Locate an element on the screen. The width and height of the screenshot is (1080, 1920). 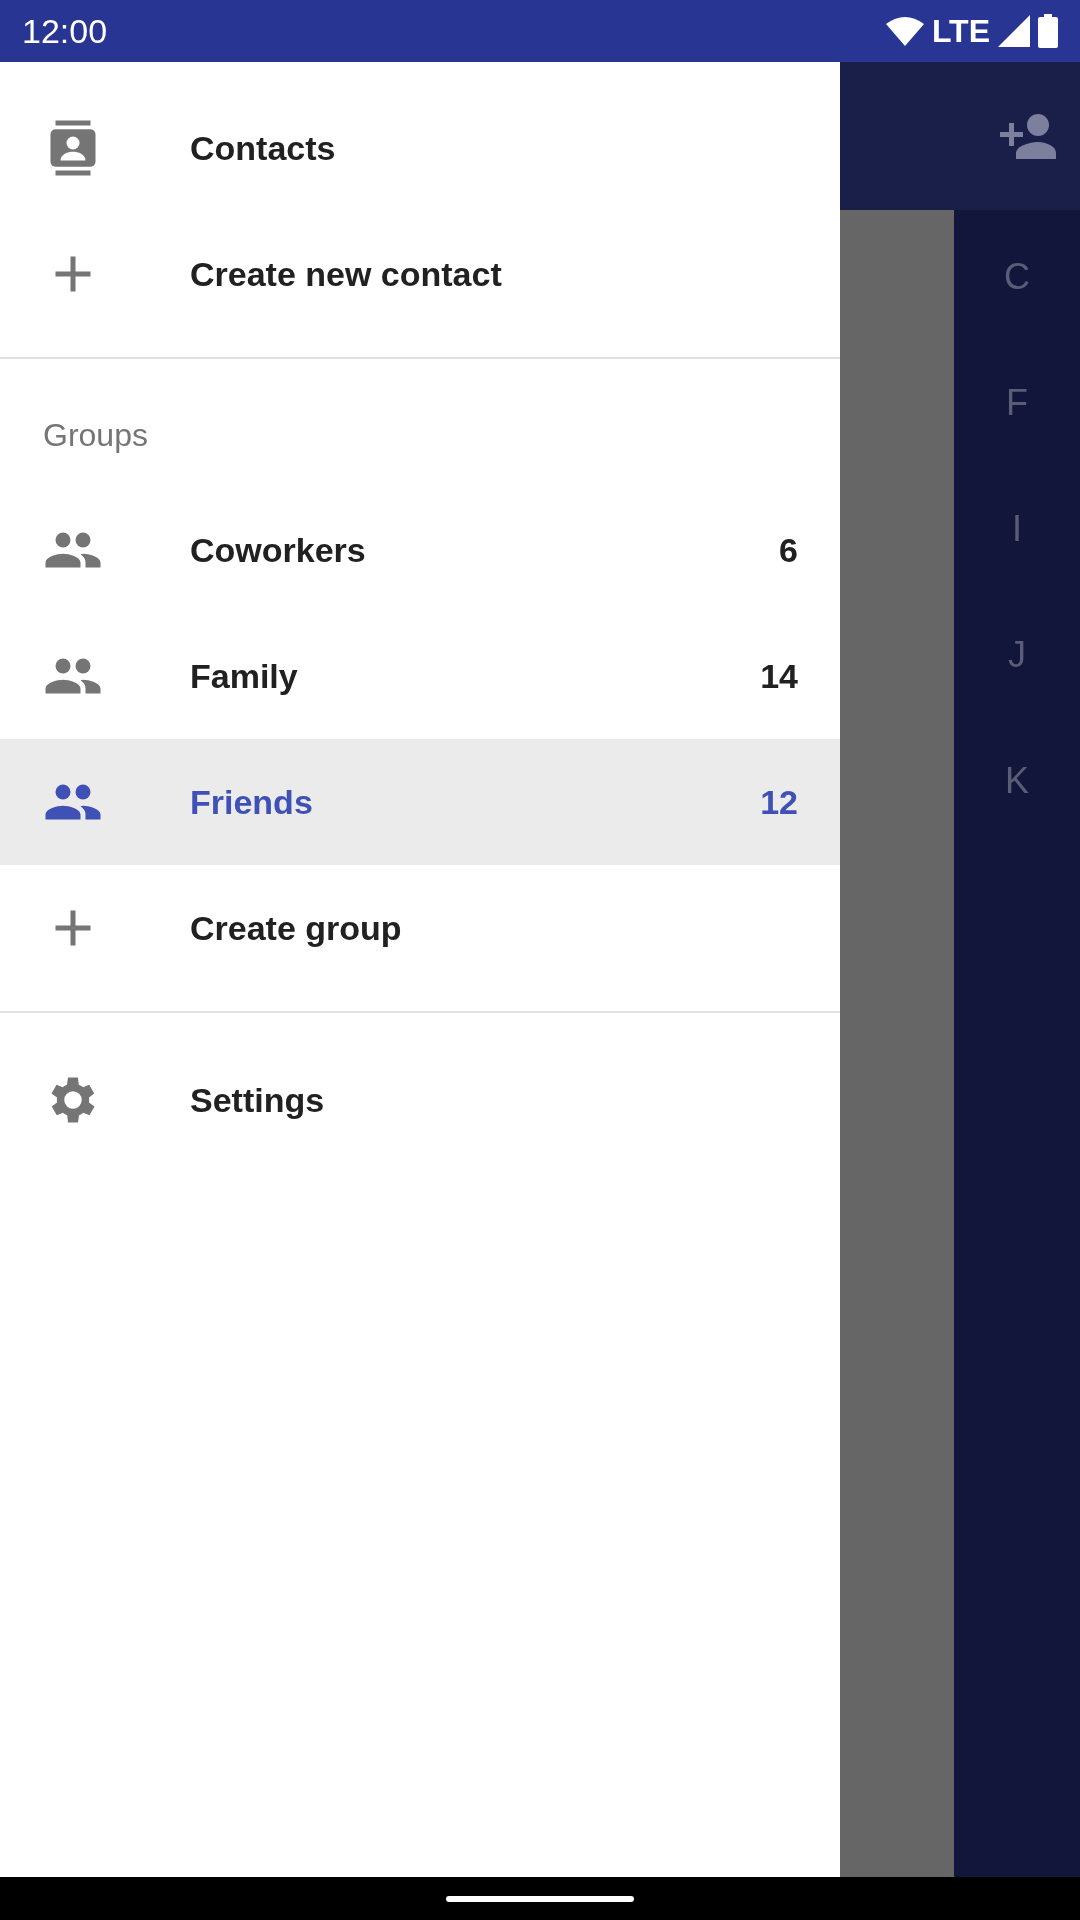
section-header: Groups is located at coordinates (95, 435).